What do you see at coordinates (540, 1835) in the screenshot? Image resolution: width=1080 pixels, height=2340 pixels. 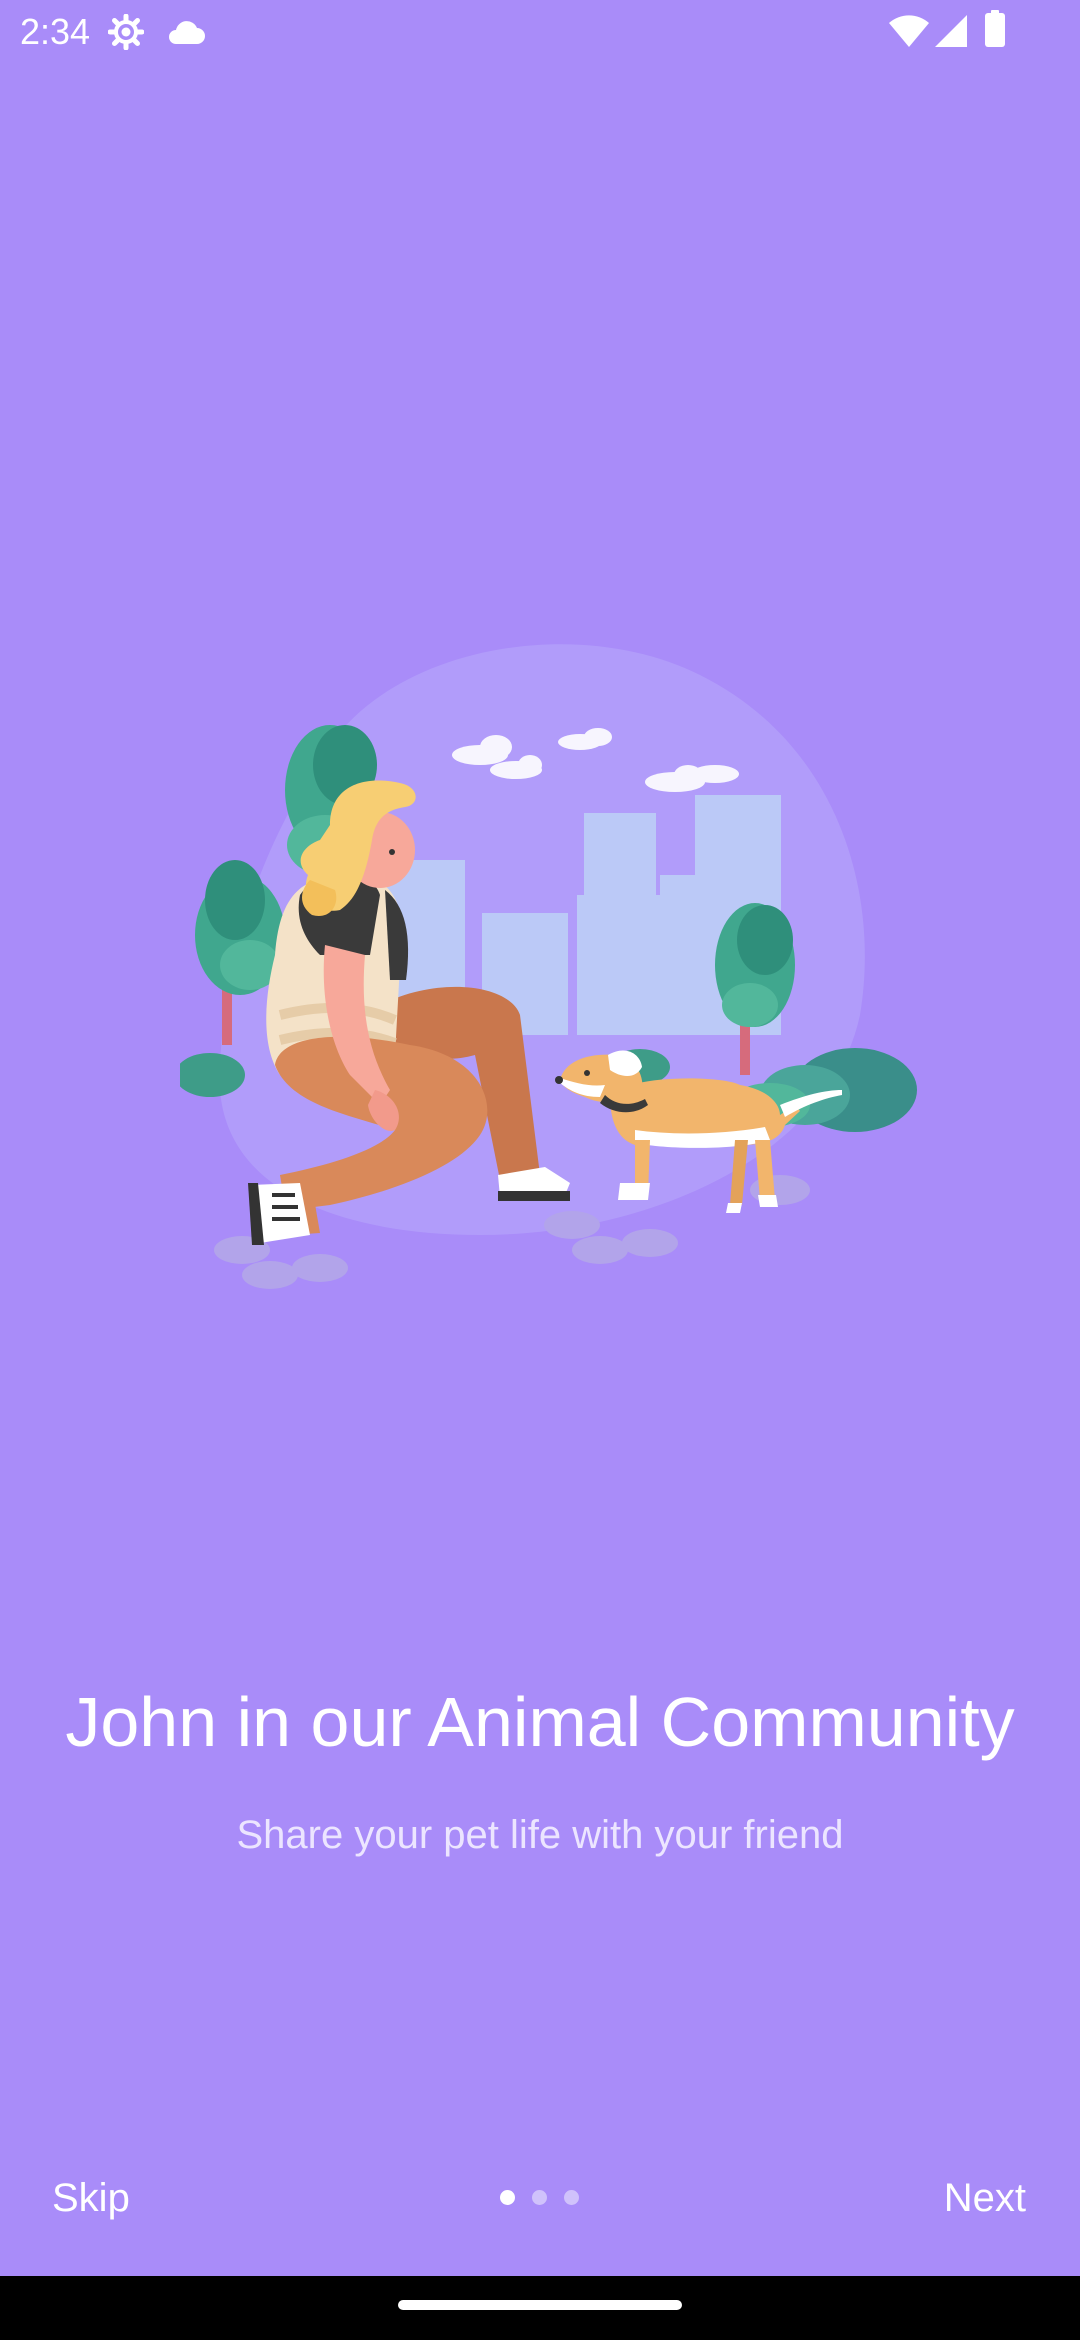 I see `onboarding-subtitle: Share your pet life with your friend` at bounding box center [540, 1835].